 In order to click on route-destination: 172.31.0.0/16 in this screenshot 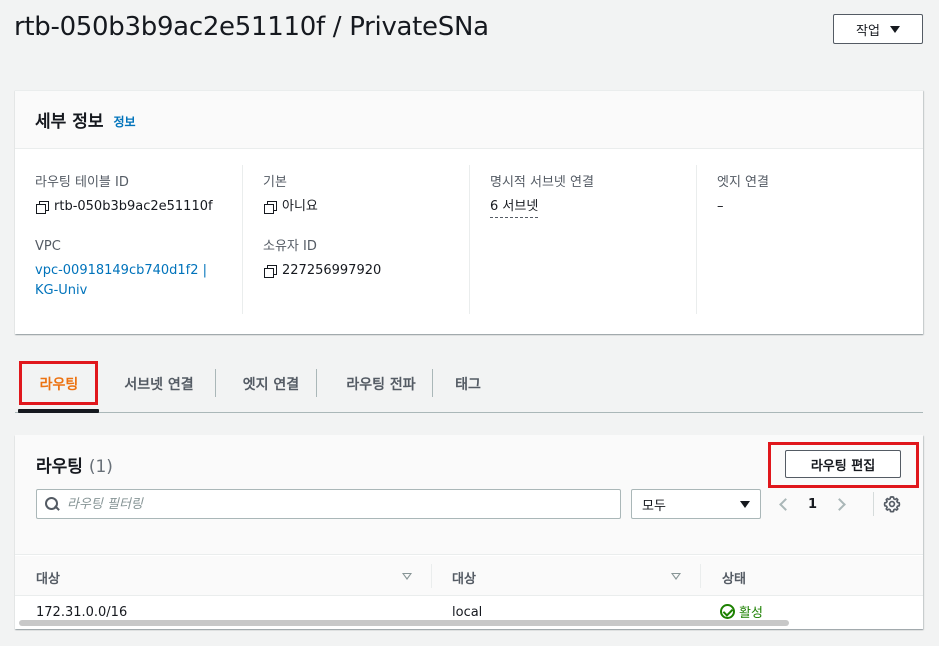, I will do `click(82, 612)`.